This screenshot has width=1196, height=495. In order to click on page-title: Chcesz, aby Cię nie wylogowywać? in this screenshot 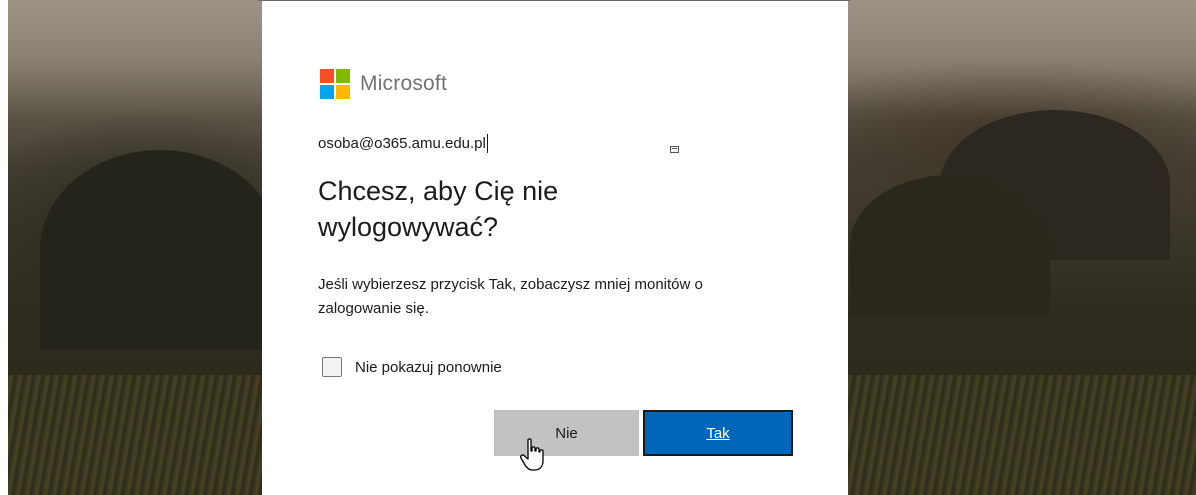, I will do `click(438, 209)`.